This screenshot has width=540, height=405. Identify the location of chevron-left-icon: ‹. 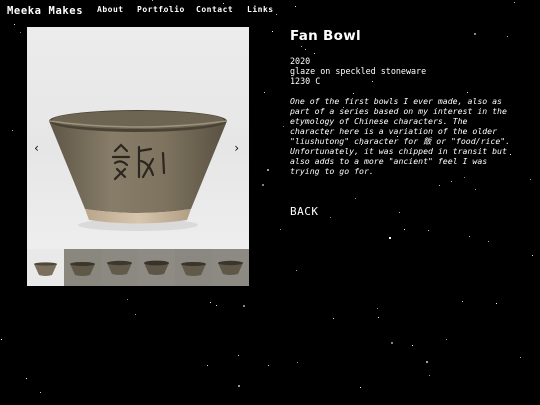
(36, 148).